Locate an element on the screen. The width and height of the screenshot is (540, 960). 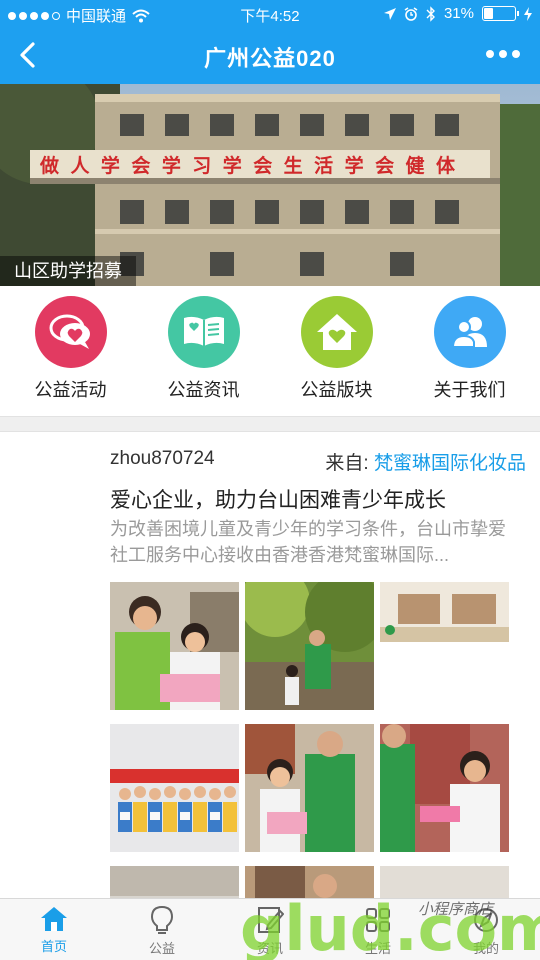
menu-label: 公益资讯 is located at coordinates (203, 390).